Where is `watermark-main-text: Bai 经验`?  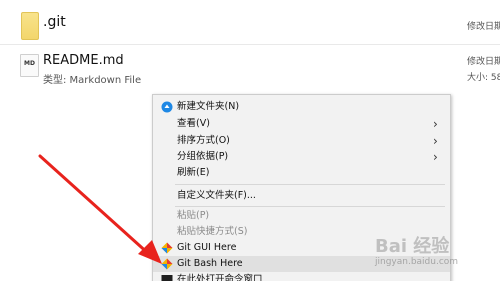
watermark-main-text: Bai 经验 is located at coordinates (412, 246).